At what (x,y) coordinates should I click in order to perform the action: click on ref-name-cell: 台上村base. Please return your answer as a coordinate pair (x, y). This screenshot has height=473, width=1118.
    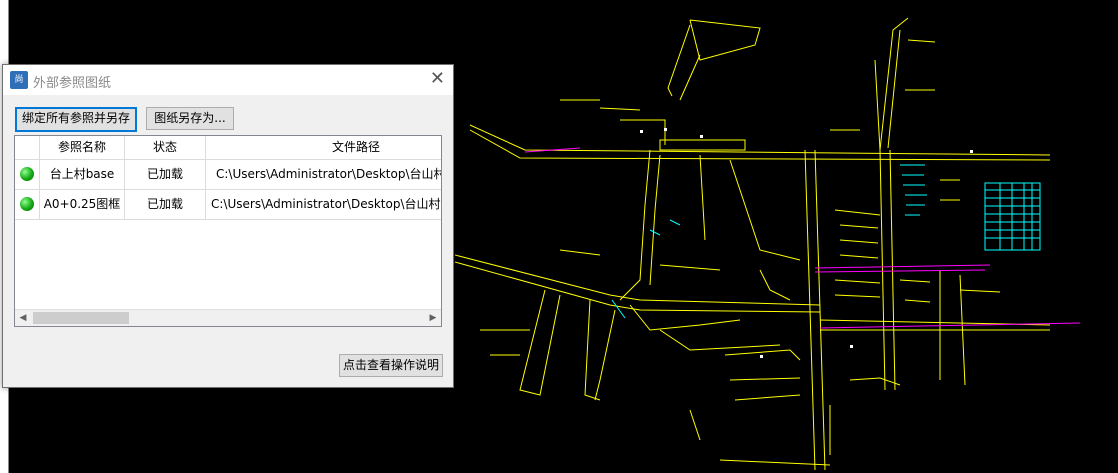
    Looking at the image, I should click on (82, 175).